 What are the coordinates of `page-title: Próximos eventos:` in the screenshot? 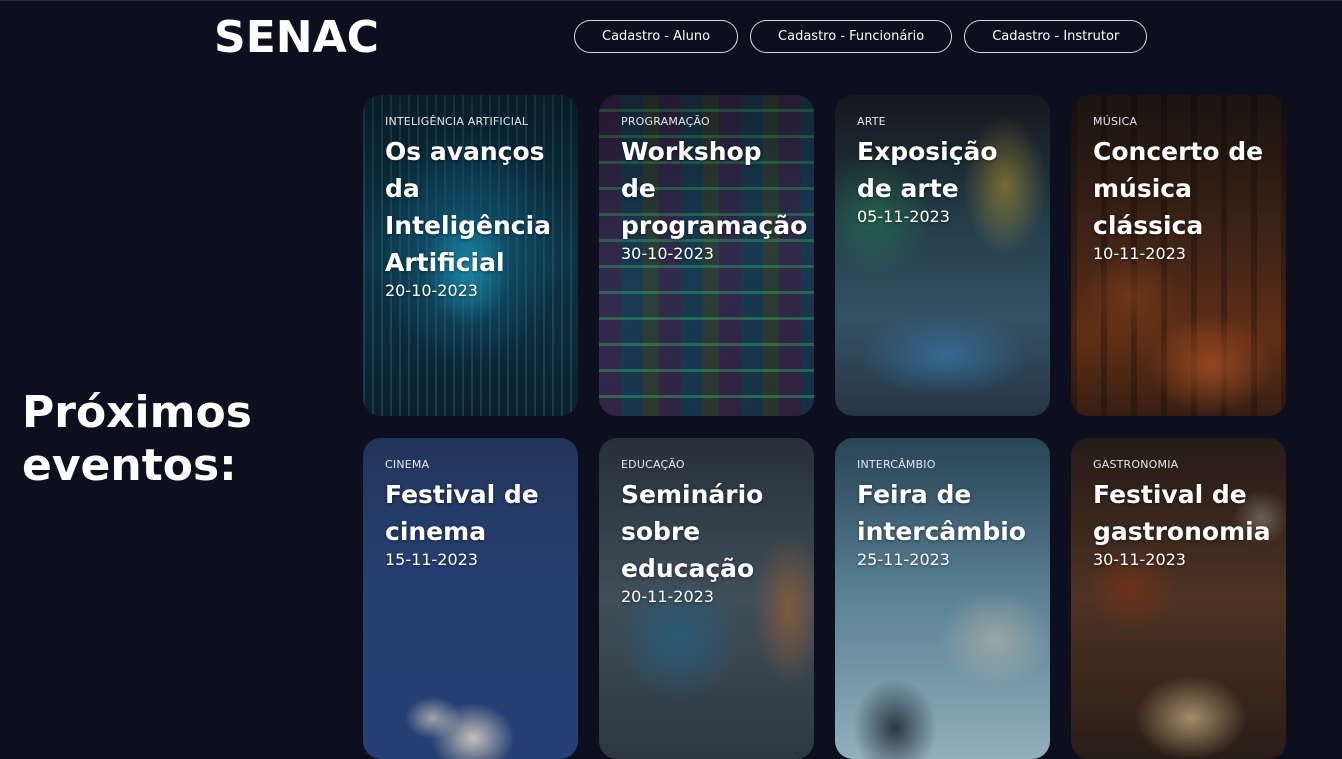 It's located at (137, 439).